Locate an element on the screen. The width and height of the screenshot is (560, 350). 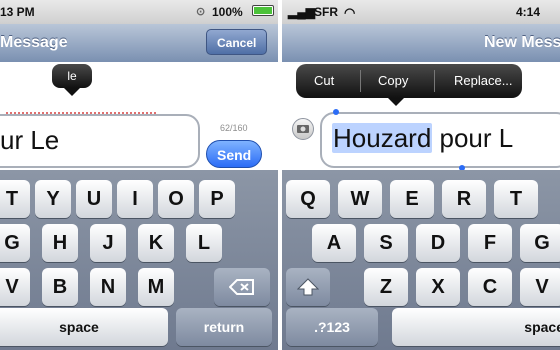
shift-icon is located at coordinates (308, 287).